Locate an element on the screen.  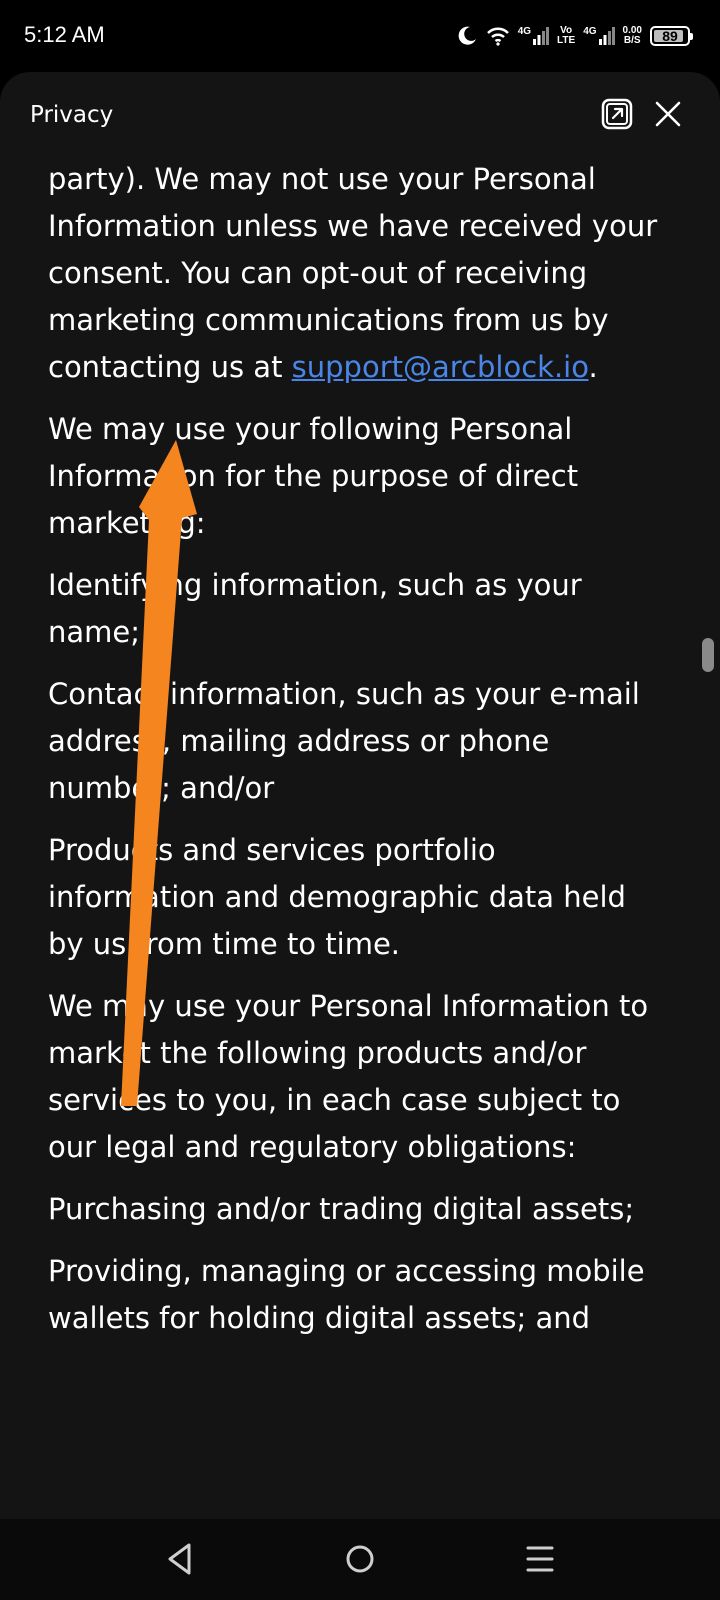
status-icons: 4G Vo LTE 4G 0.00 B/S 89 is located at coordinates (574, 36).